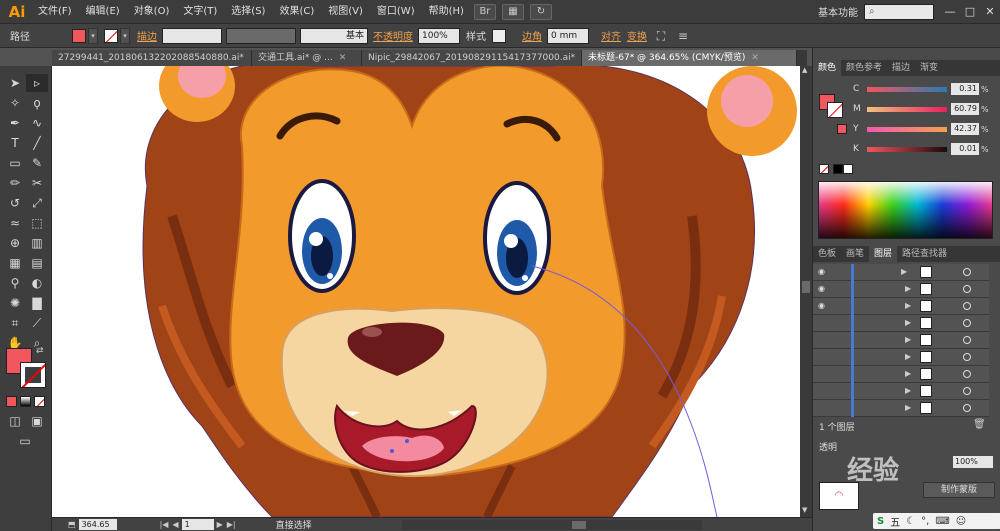 This screenshot has height=531, width=1000. Describe the element at coordinates (37, 283) in the screenshot. I see `blend-tool-icon: ◐` at that location.